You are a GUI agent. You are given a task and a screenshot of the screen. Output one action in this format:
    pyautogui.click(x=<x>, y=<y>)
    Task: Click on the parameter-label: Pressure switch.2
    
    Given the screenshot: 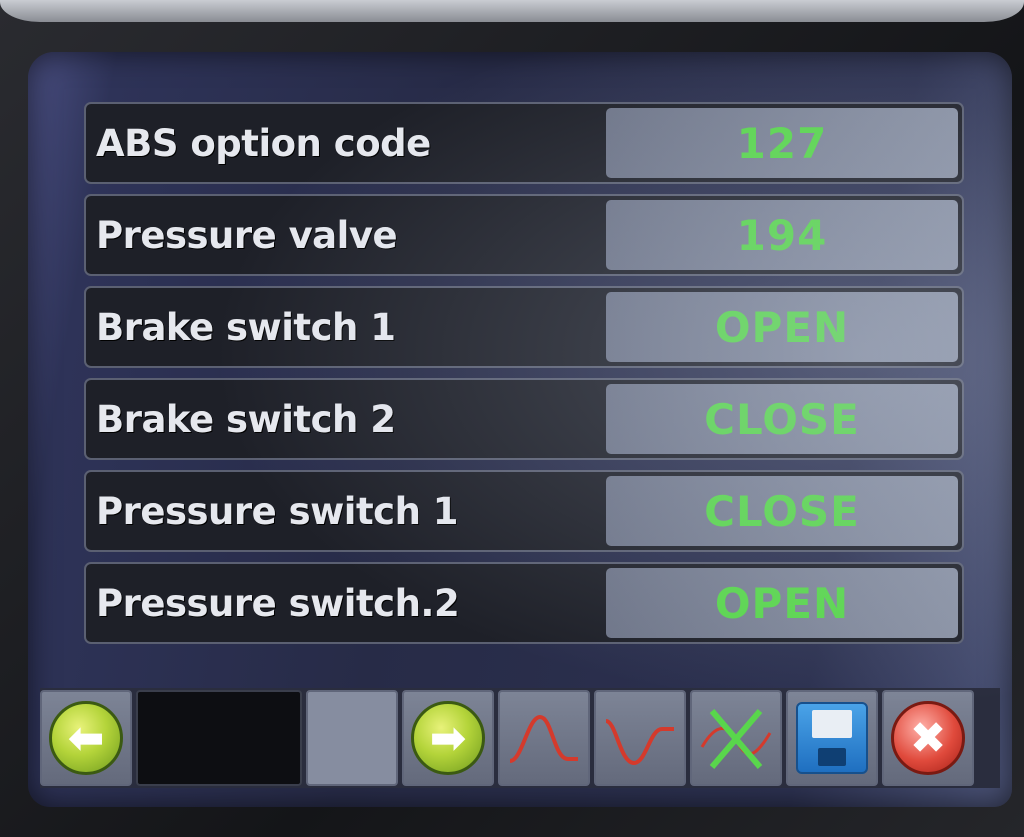 What is the action you would take?
    pyautogui.click(x=278, y=603)
    